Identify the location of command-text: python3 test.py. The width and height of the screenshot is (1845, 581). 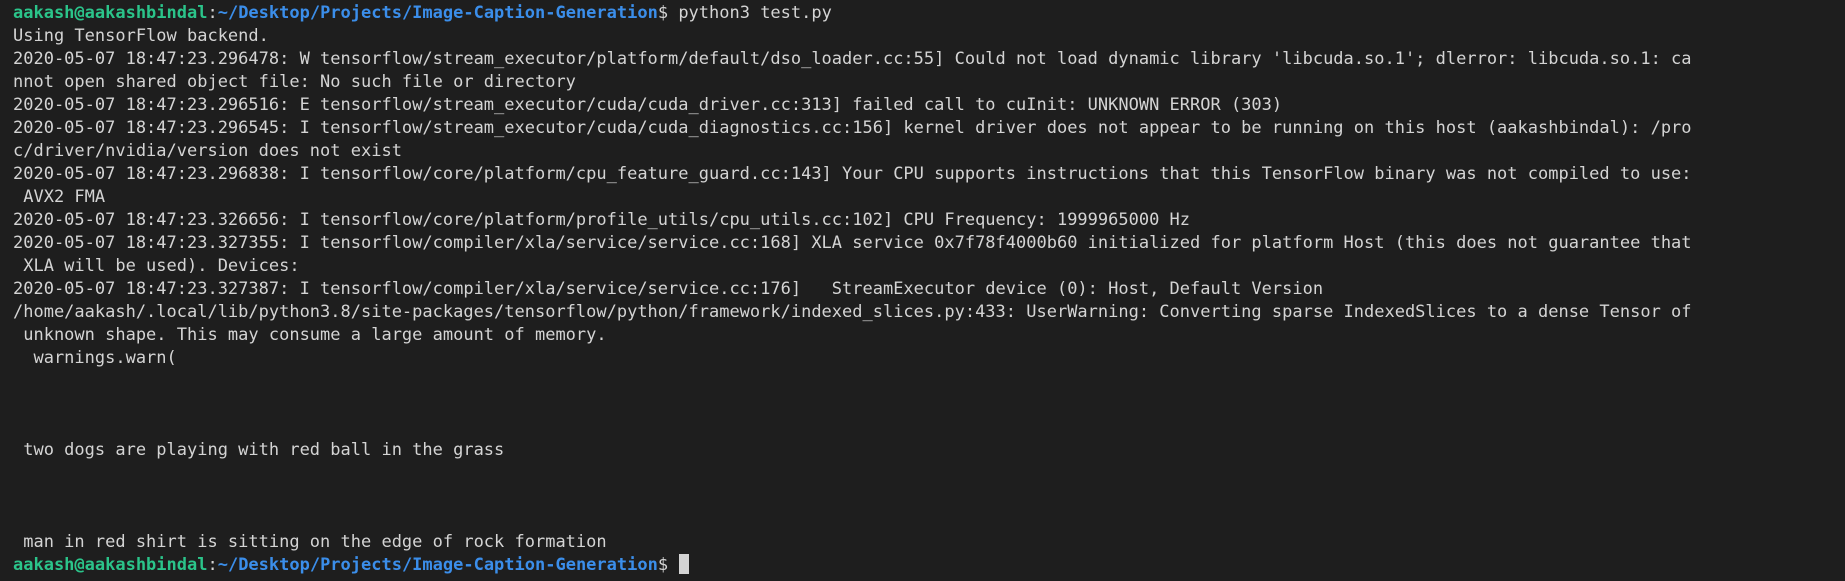
(755, 13).